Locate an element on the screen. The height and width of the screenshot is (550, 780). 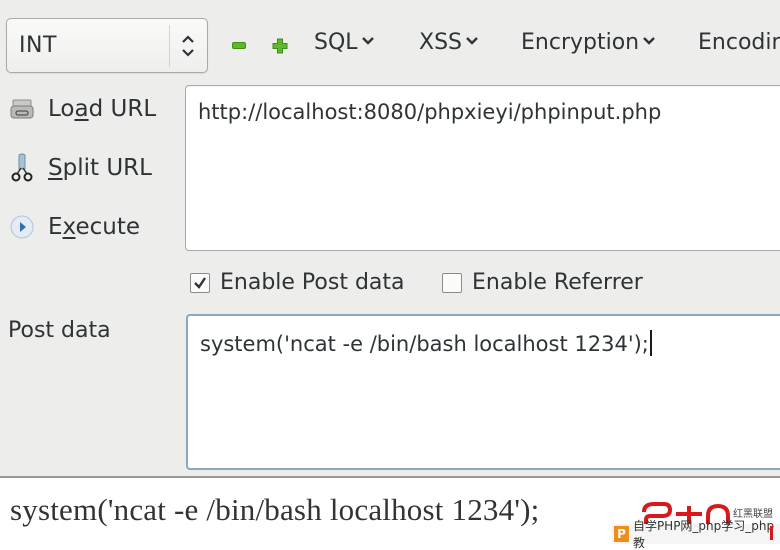
load-url-label: Load URL is located at coordinates (102, 109).